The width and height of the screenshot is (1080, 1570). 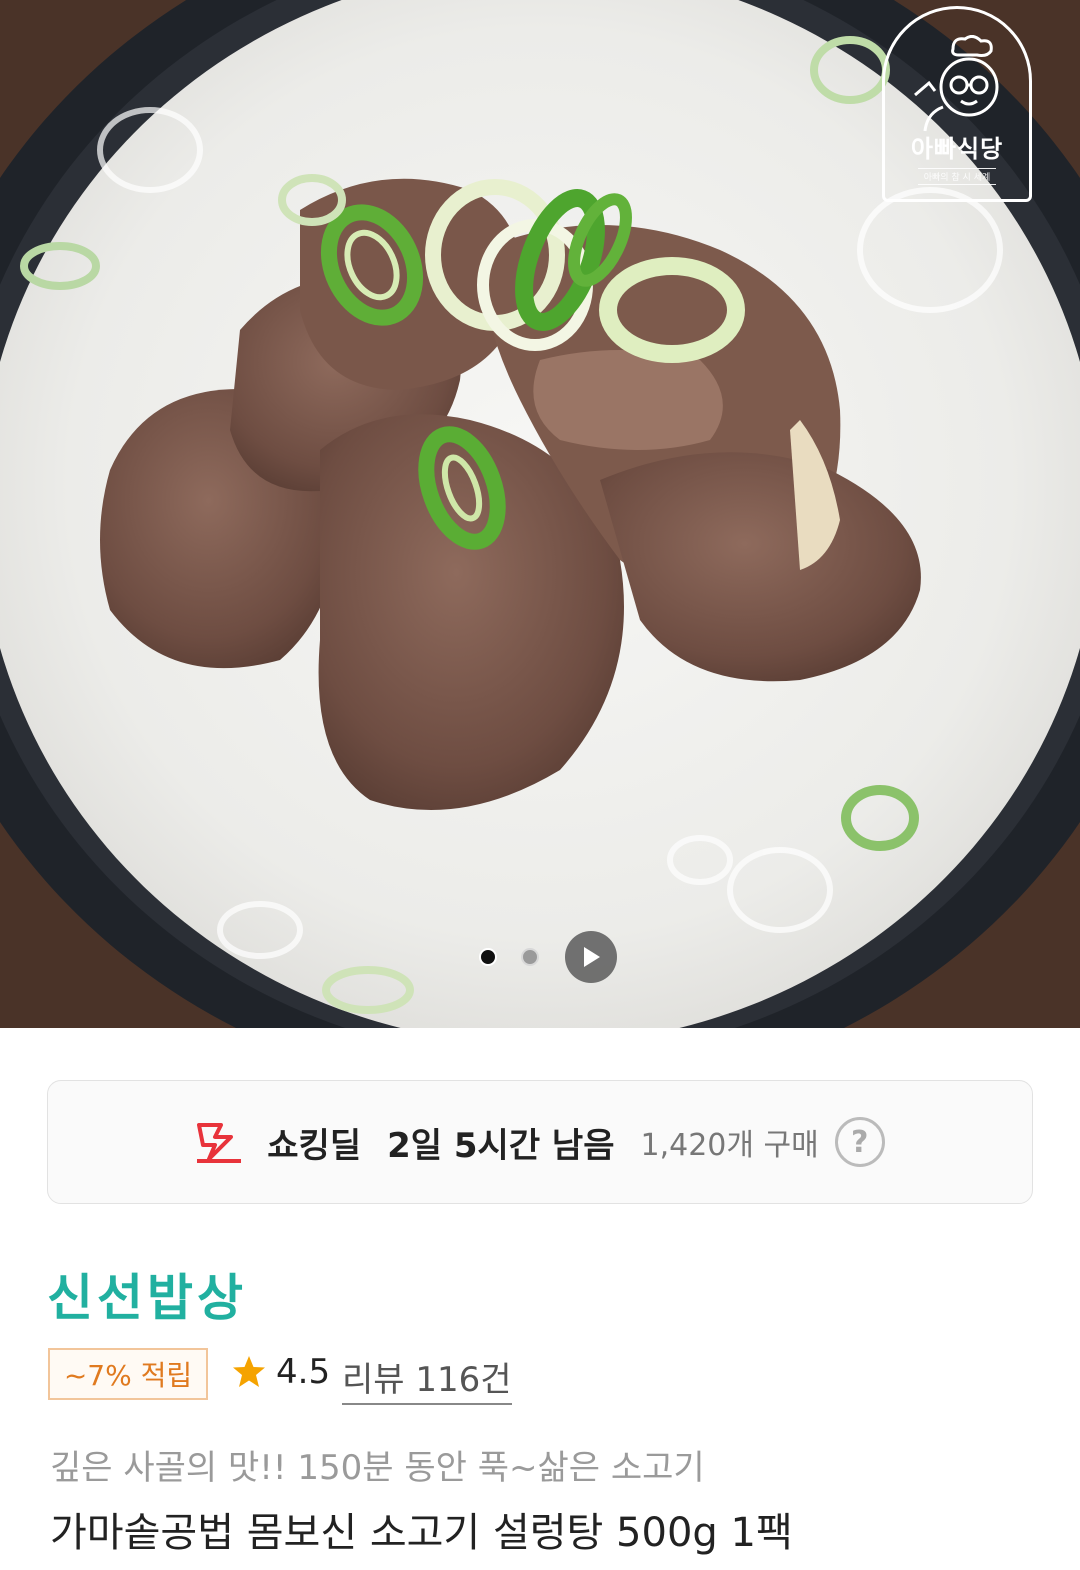 I want to click on deal-time-left: 2일 5시간 남음, so click(x=501, y=1145).